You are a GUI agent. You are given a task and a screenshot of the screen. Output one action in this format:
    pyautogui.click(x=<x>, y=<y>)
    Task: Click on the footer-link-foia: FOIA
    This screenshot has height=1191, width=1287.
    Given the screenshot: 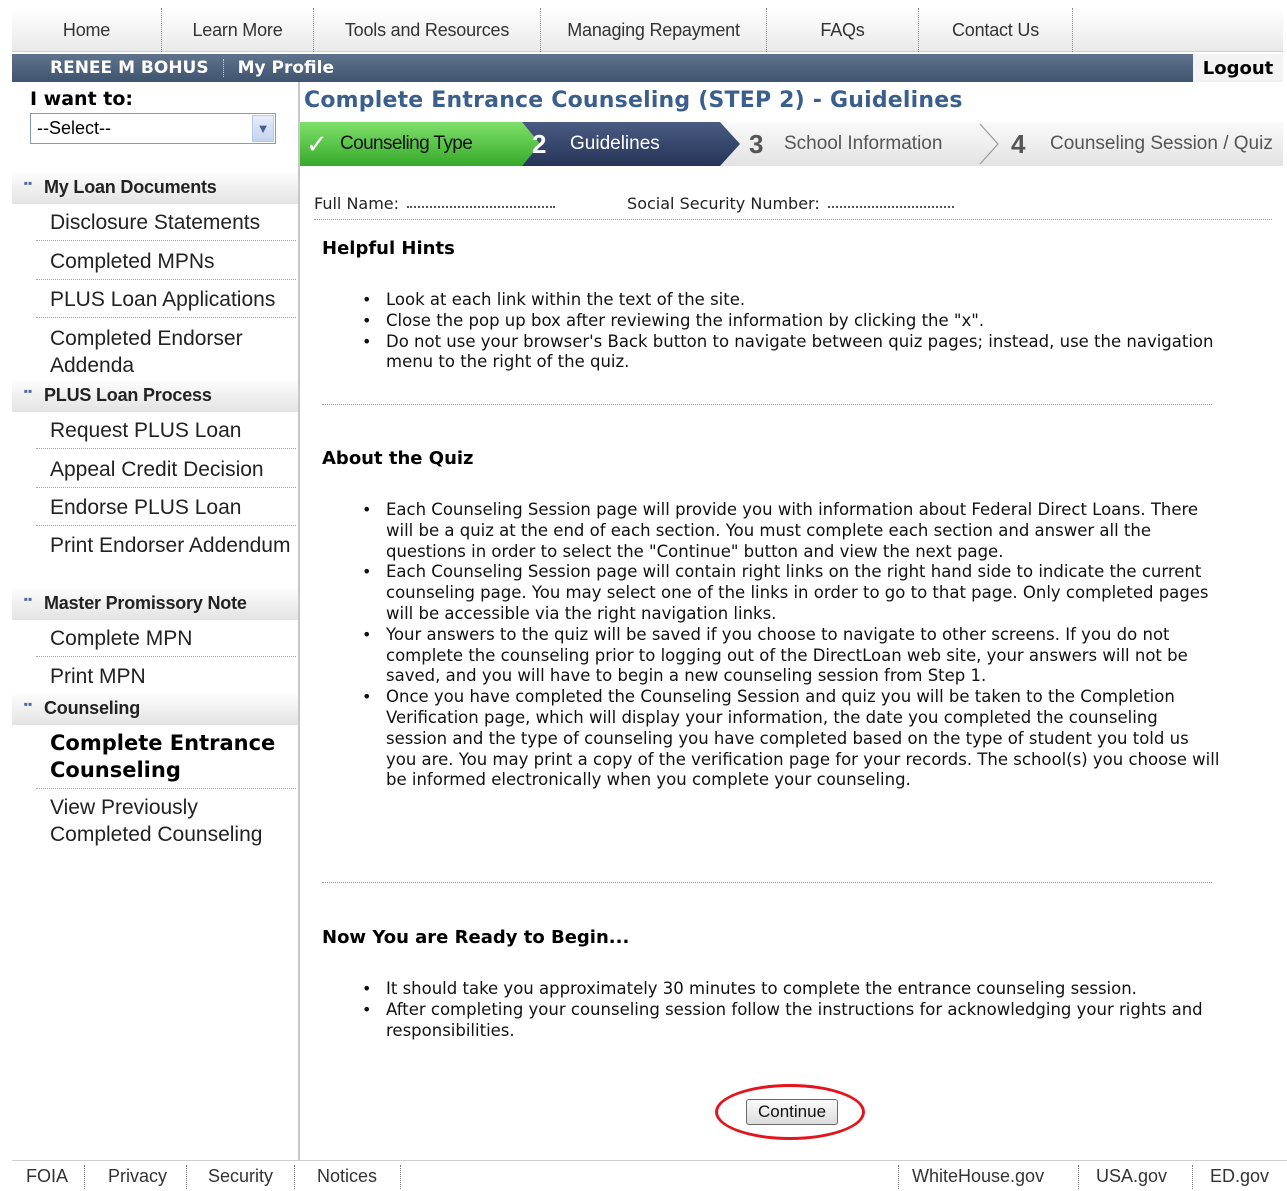 What is the action you would take?
    pyautogui.click(x=47, y=1176)
    